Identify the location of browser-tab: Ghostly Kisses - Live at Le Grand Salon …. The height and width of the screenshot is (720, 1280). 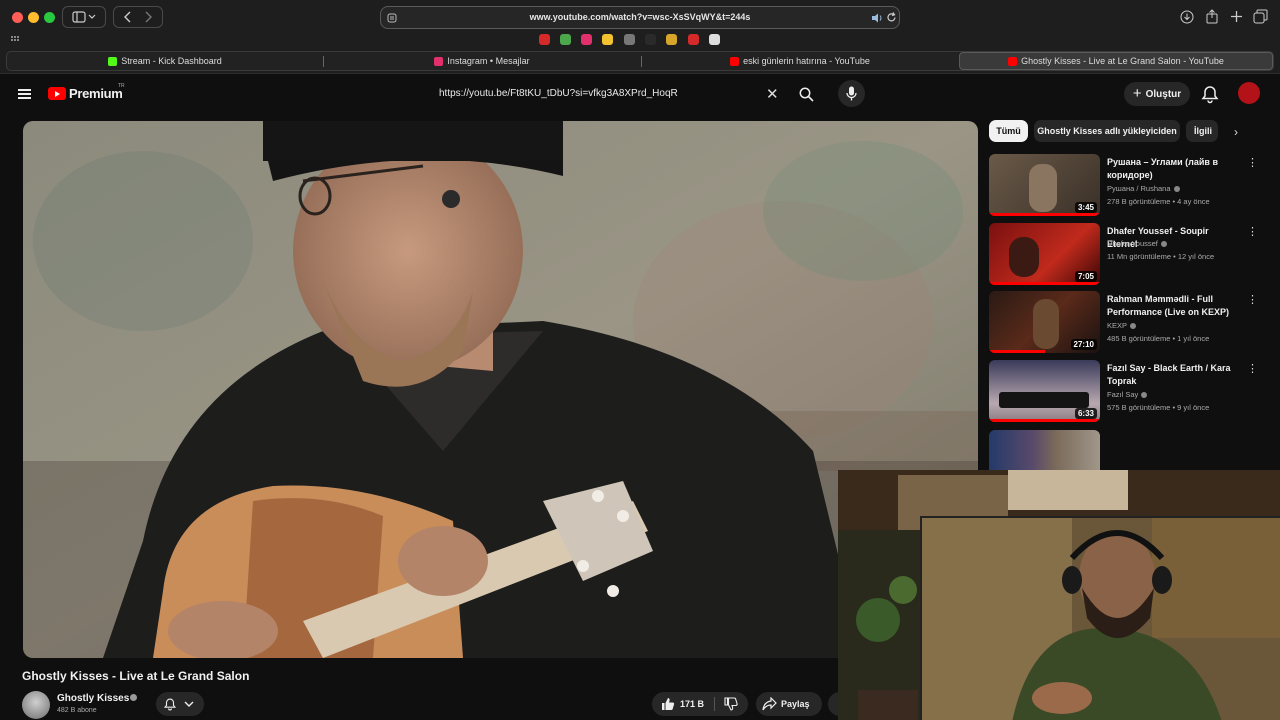
(1116, 61).